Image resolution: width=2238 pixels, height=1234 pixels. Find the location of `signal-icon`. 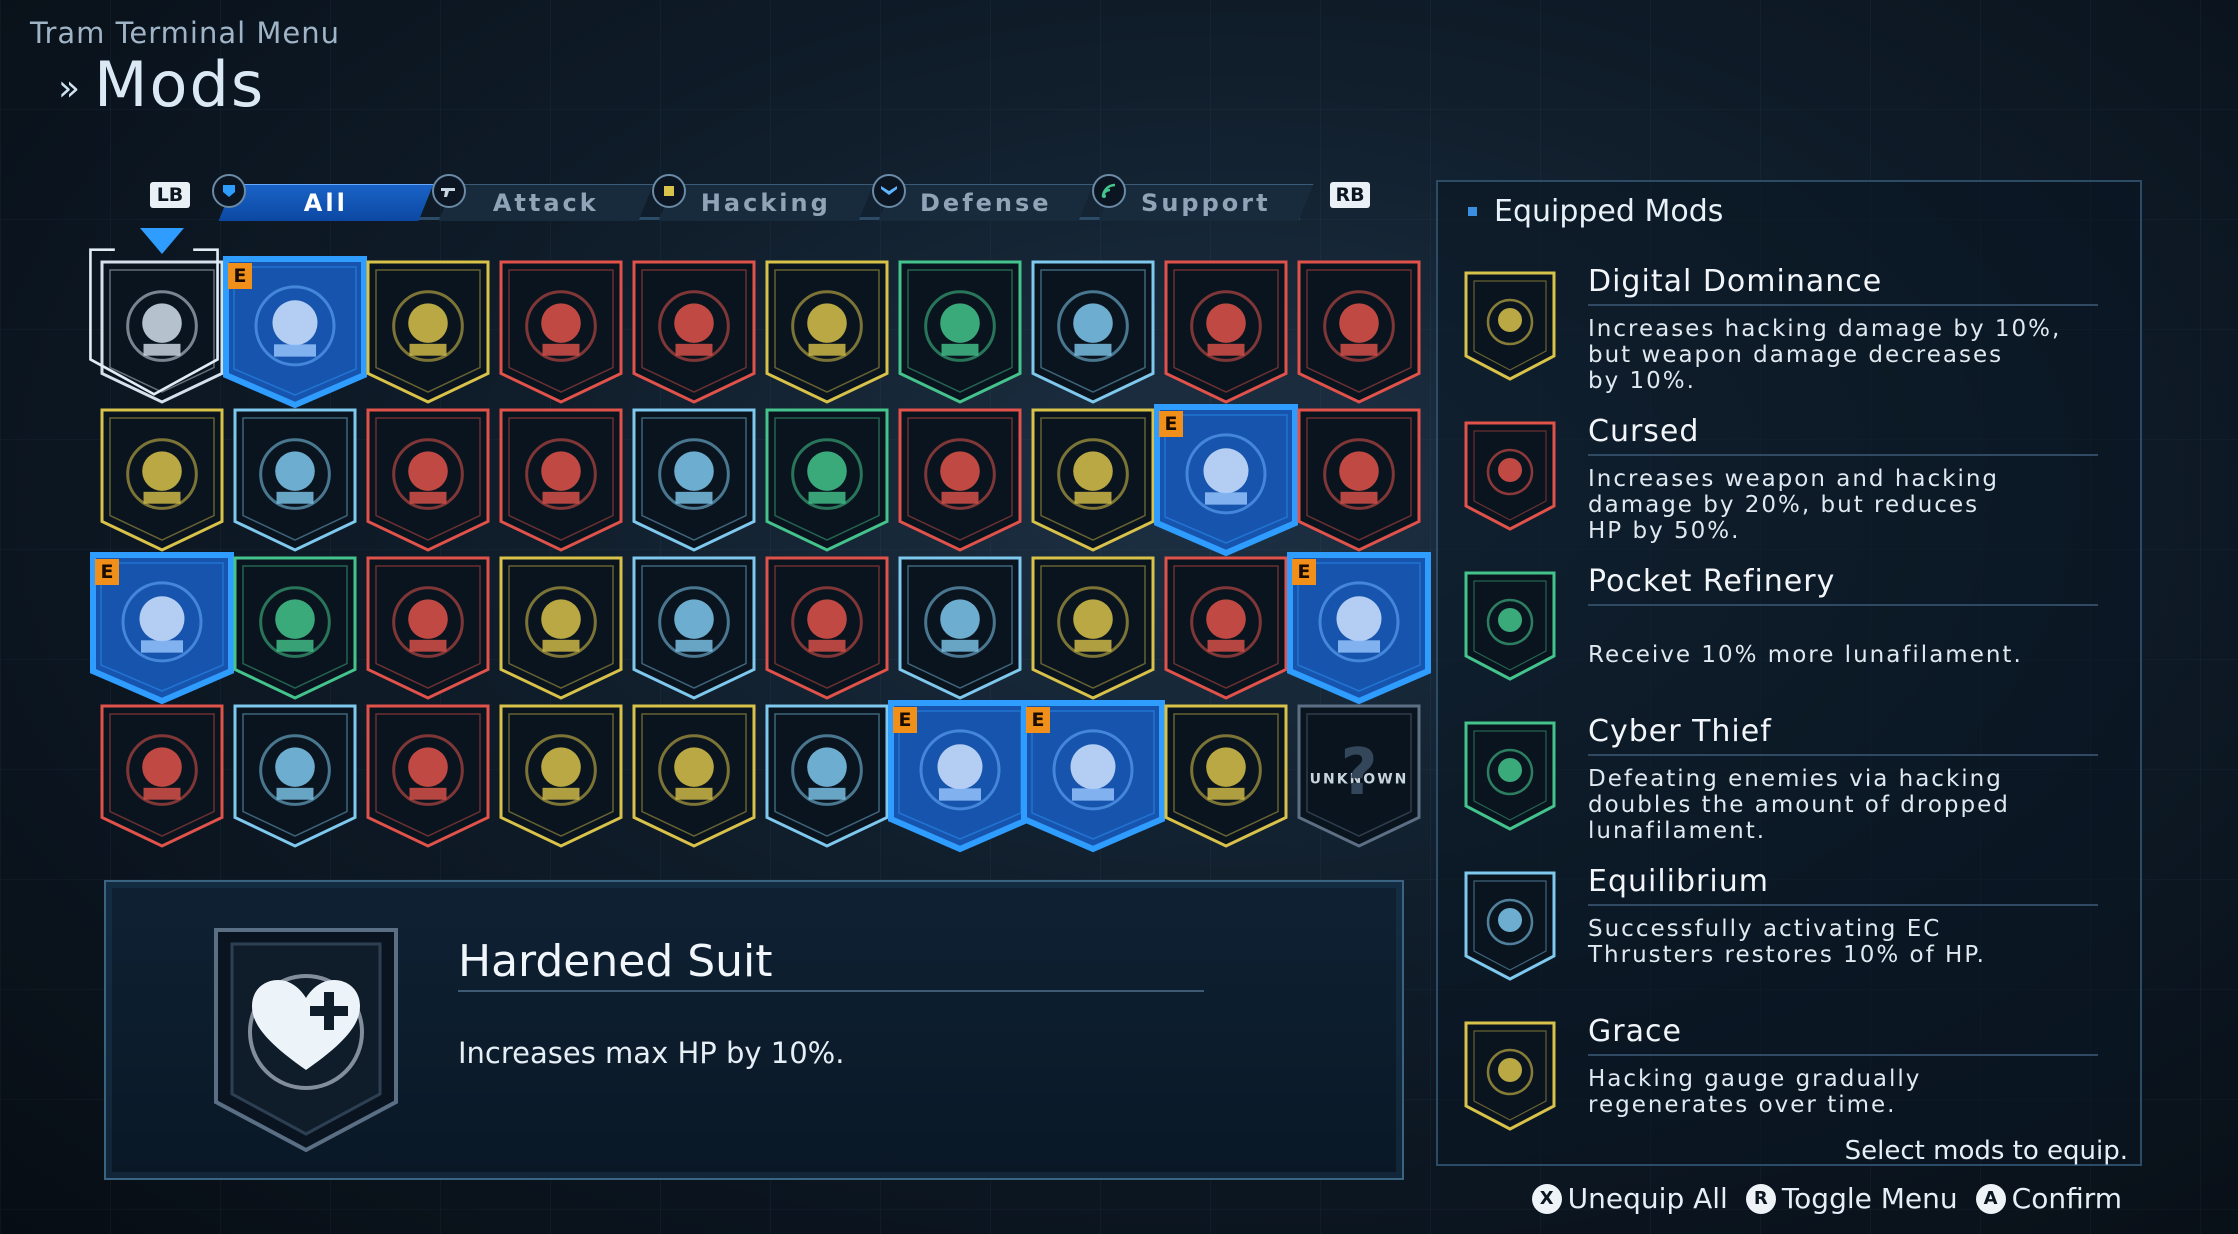

signal-icon is located at coordinates (1109, 191).